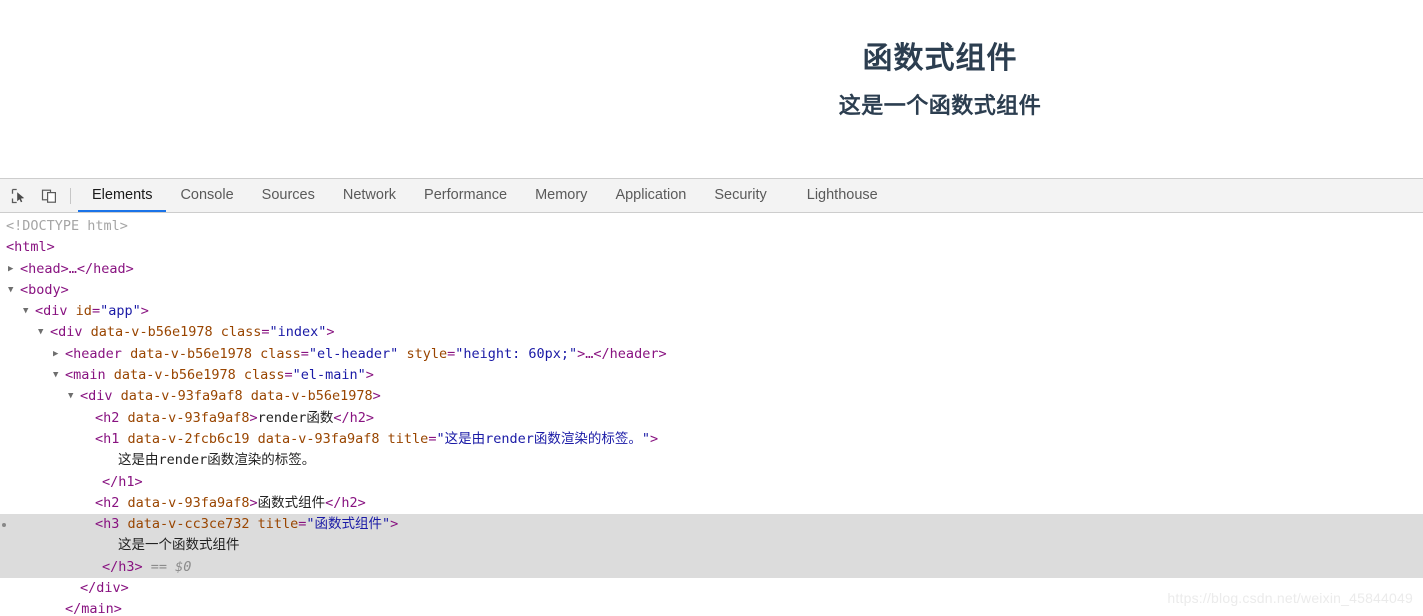  What do you see at coordinates (19, 196) in the screenshot?
I see `inspect-element-icon` at bounding box center [19, 196].